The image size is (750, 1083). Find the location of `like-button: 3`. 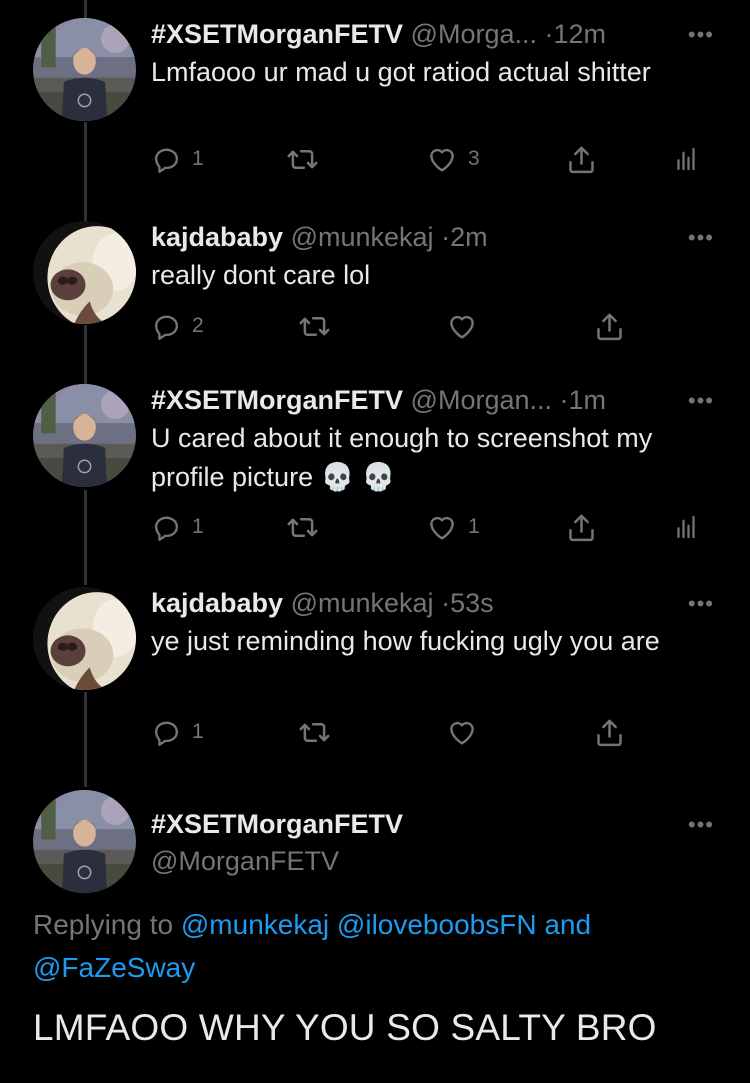

like-button: 3 is located at coordinates (453, 159).